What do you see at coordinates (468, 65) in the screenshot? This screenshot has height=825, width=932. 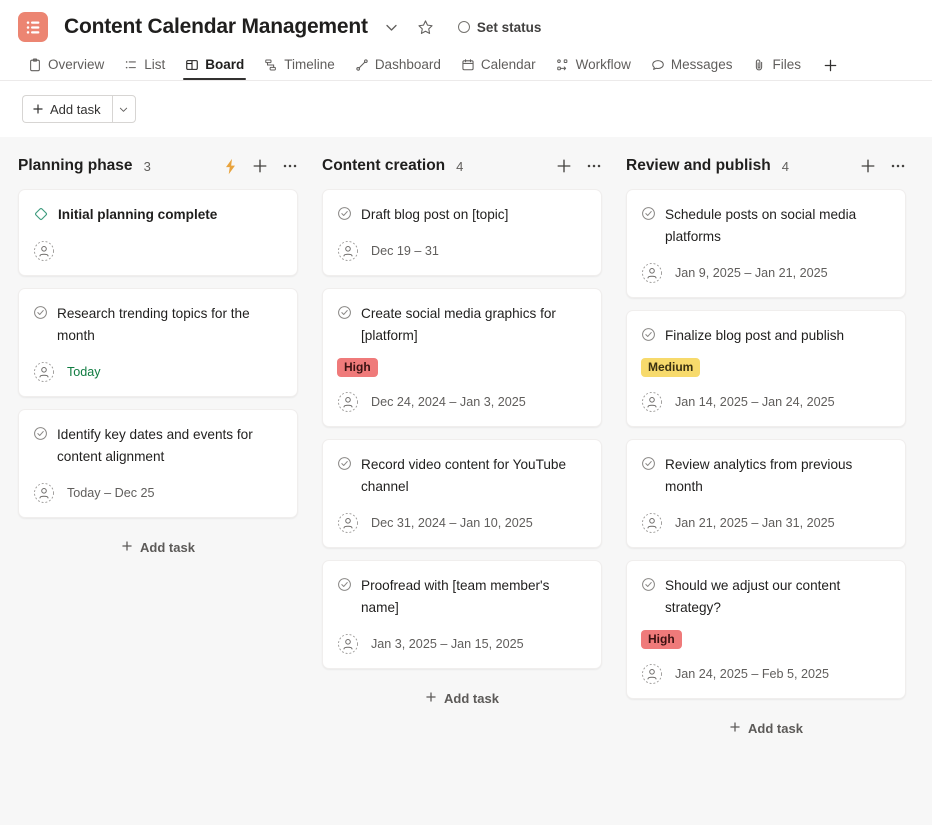 I see `calendar-icon` at bounding box center [468, 65].